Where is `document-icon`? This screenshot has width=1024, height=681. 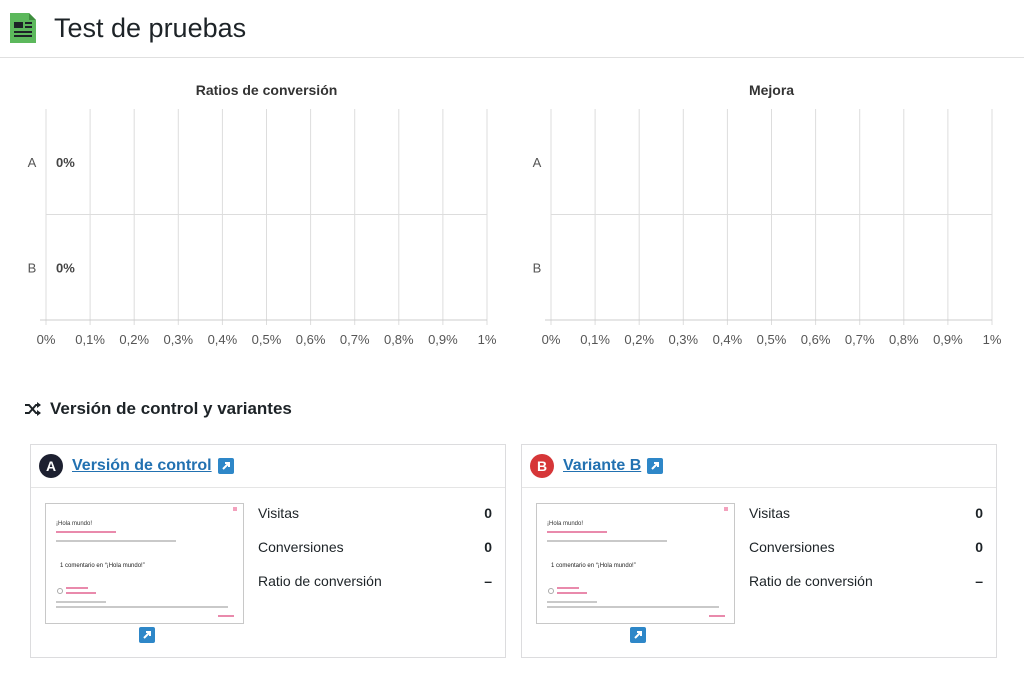
document-icon is located at coordinates (23, 28).